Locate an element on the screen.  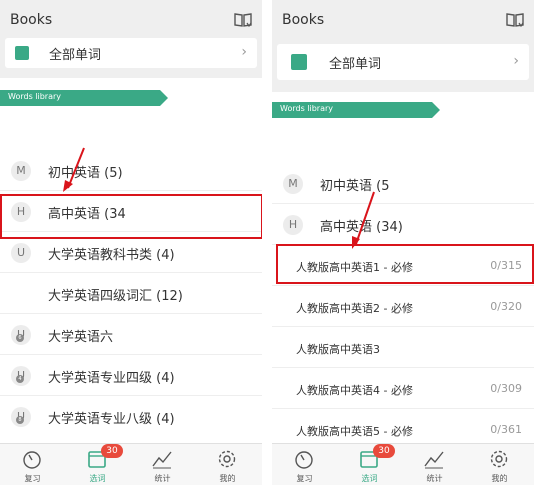
item-label: 大学英语专业八级 (4) is located at coordinates (111, 419).